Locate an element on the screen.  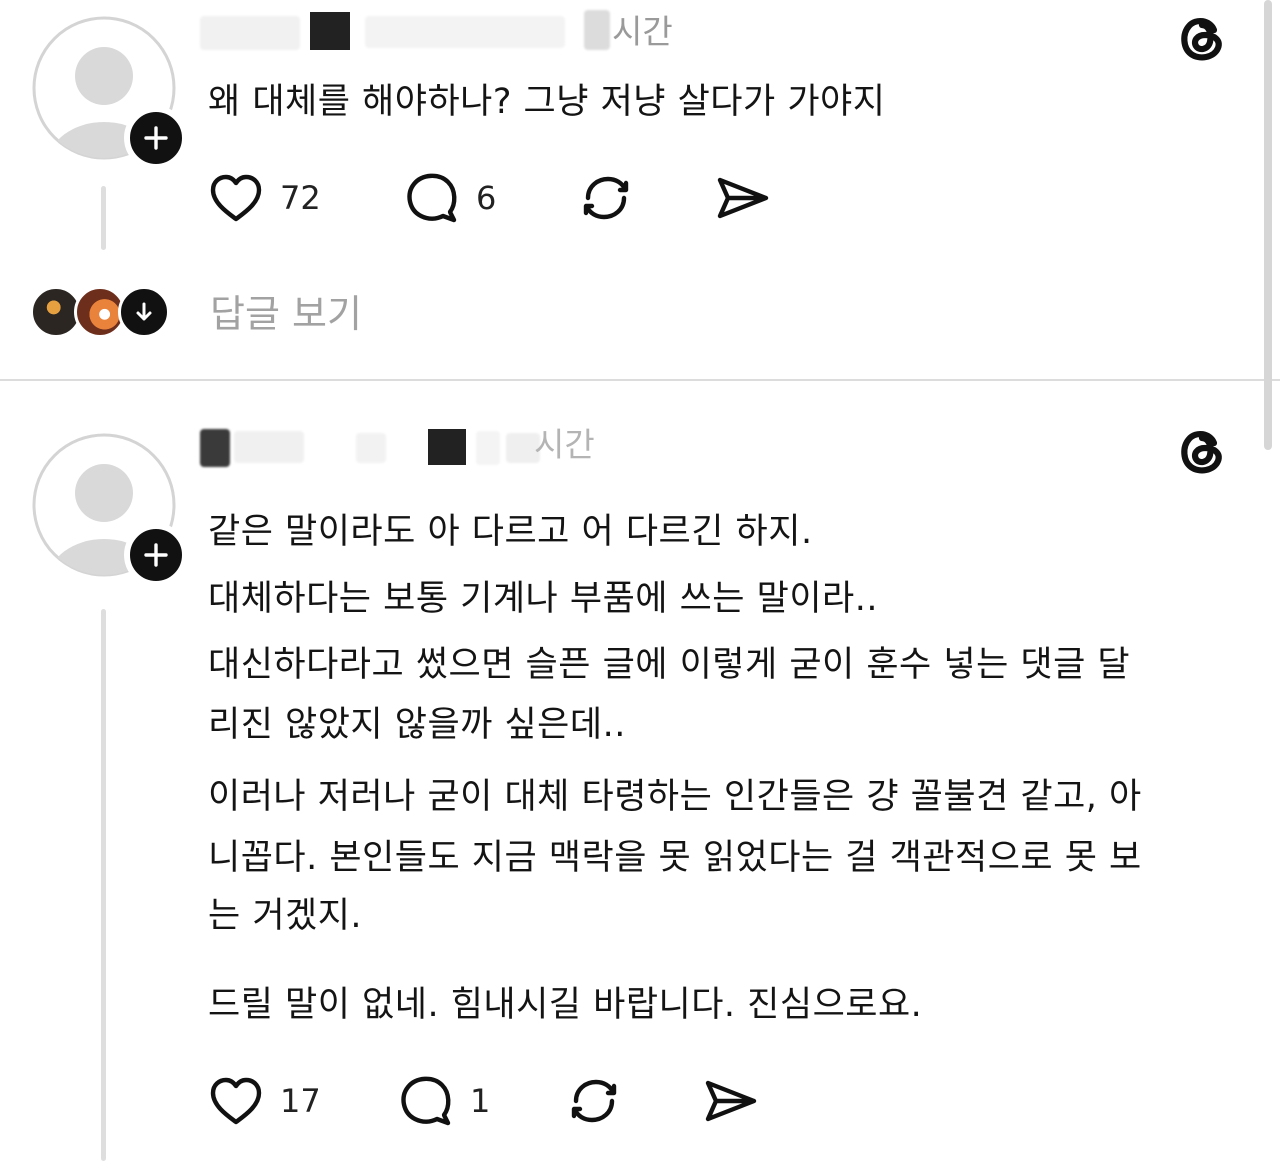
post-text-line: 드릴 말이 없네. 힘내시길 바랍니다. 진심으로요. is located at coordinates (565, 1005).